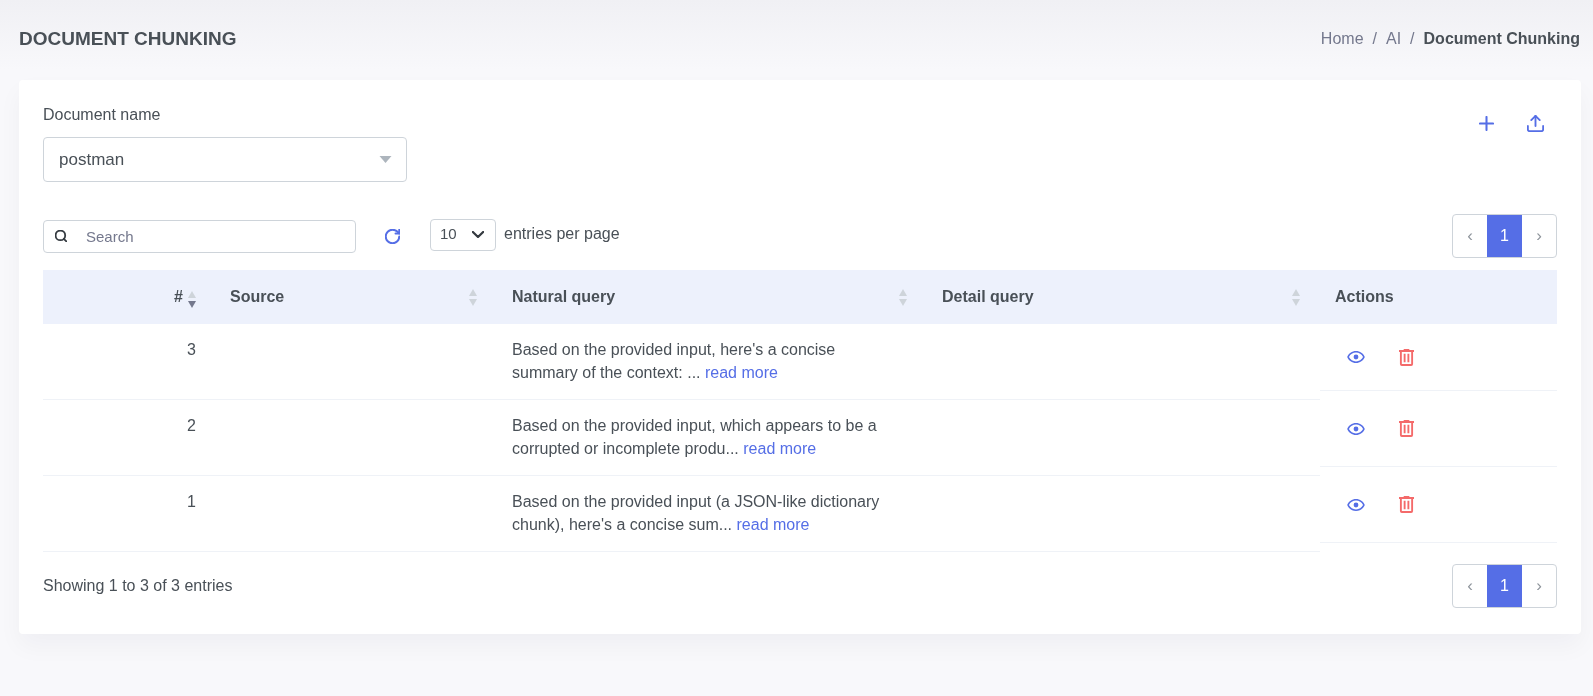 The height and width of the screenshot is (696, 1593). I want to click on document-select: postman, so click(225, 159).